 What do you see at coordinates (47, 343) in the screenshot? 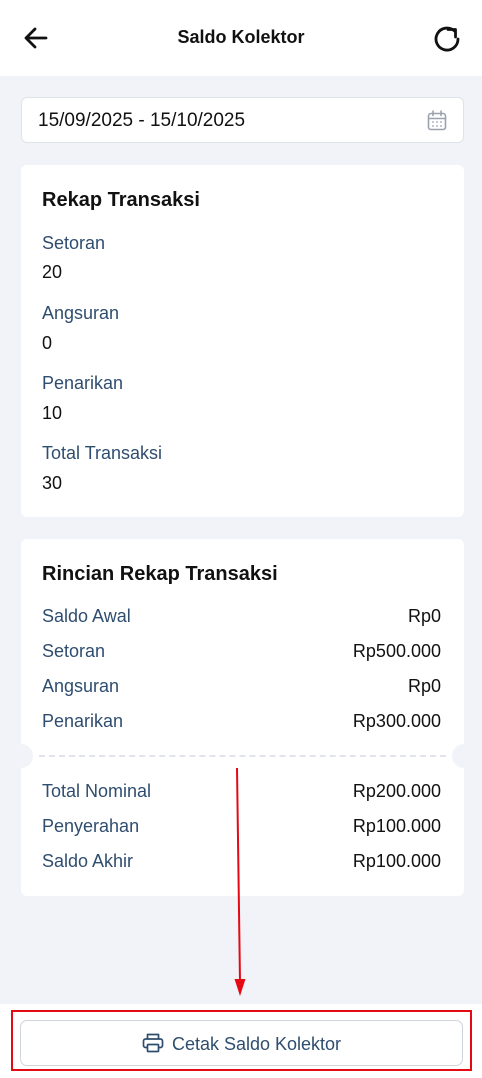
I see `rekap-value-angsuran: 0` at bounding box center [47, 343].